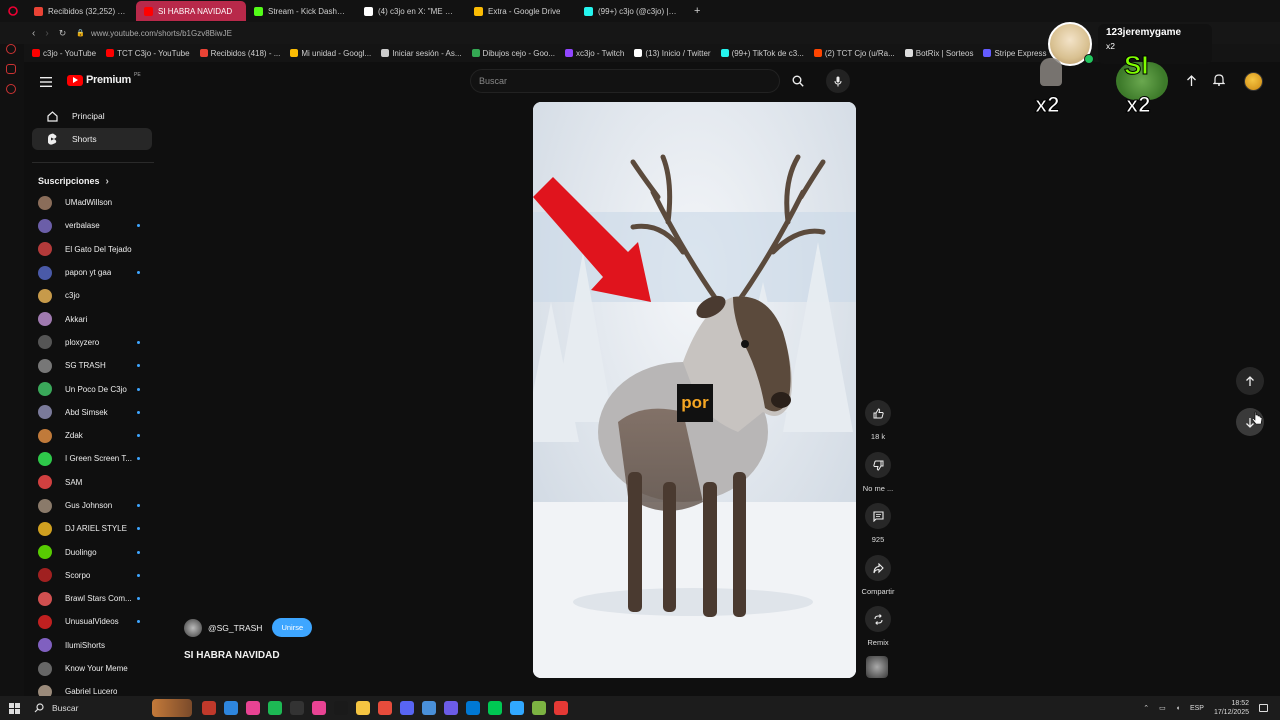 This screenshot has width=1280, height=720. Describe the element at coordinates (11, 89) in the screenshot. I see `side-whatsapp-icon` at that location.